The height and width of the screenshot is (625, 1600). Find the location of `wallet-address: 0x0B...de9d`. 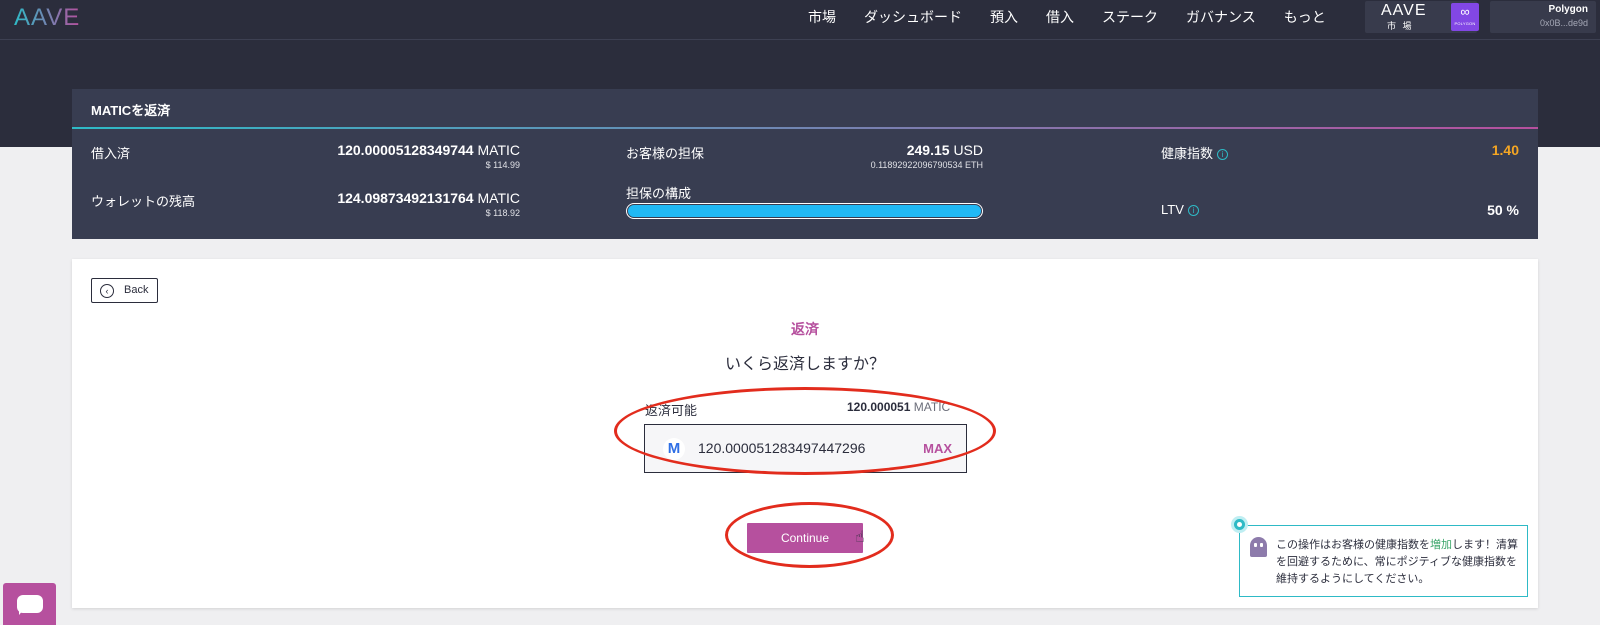

wallet-address: 0x0B...de9d is located at coordinates (1563, 23).